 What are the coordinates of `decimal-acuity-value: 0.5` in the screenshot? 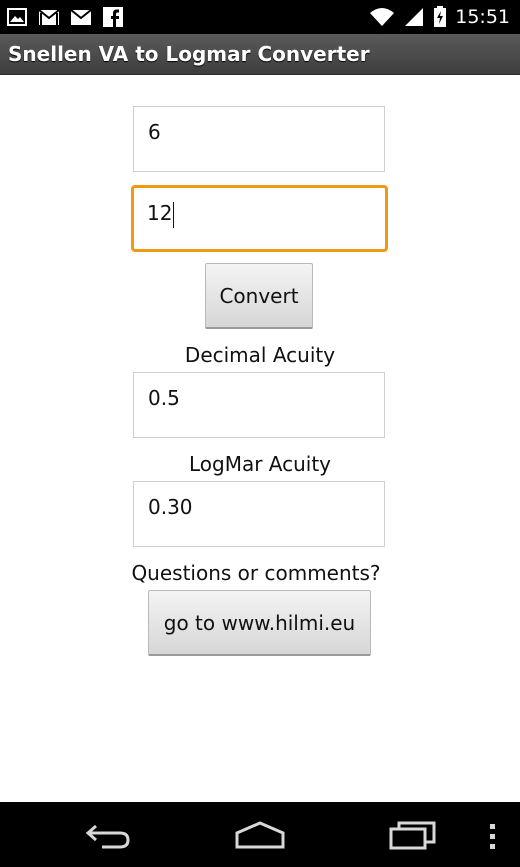 It's located at (164, 398).